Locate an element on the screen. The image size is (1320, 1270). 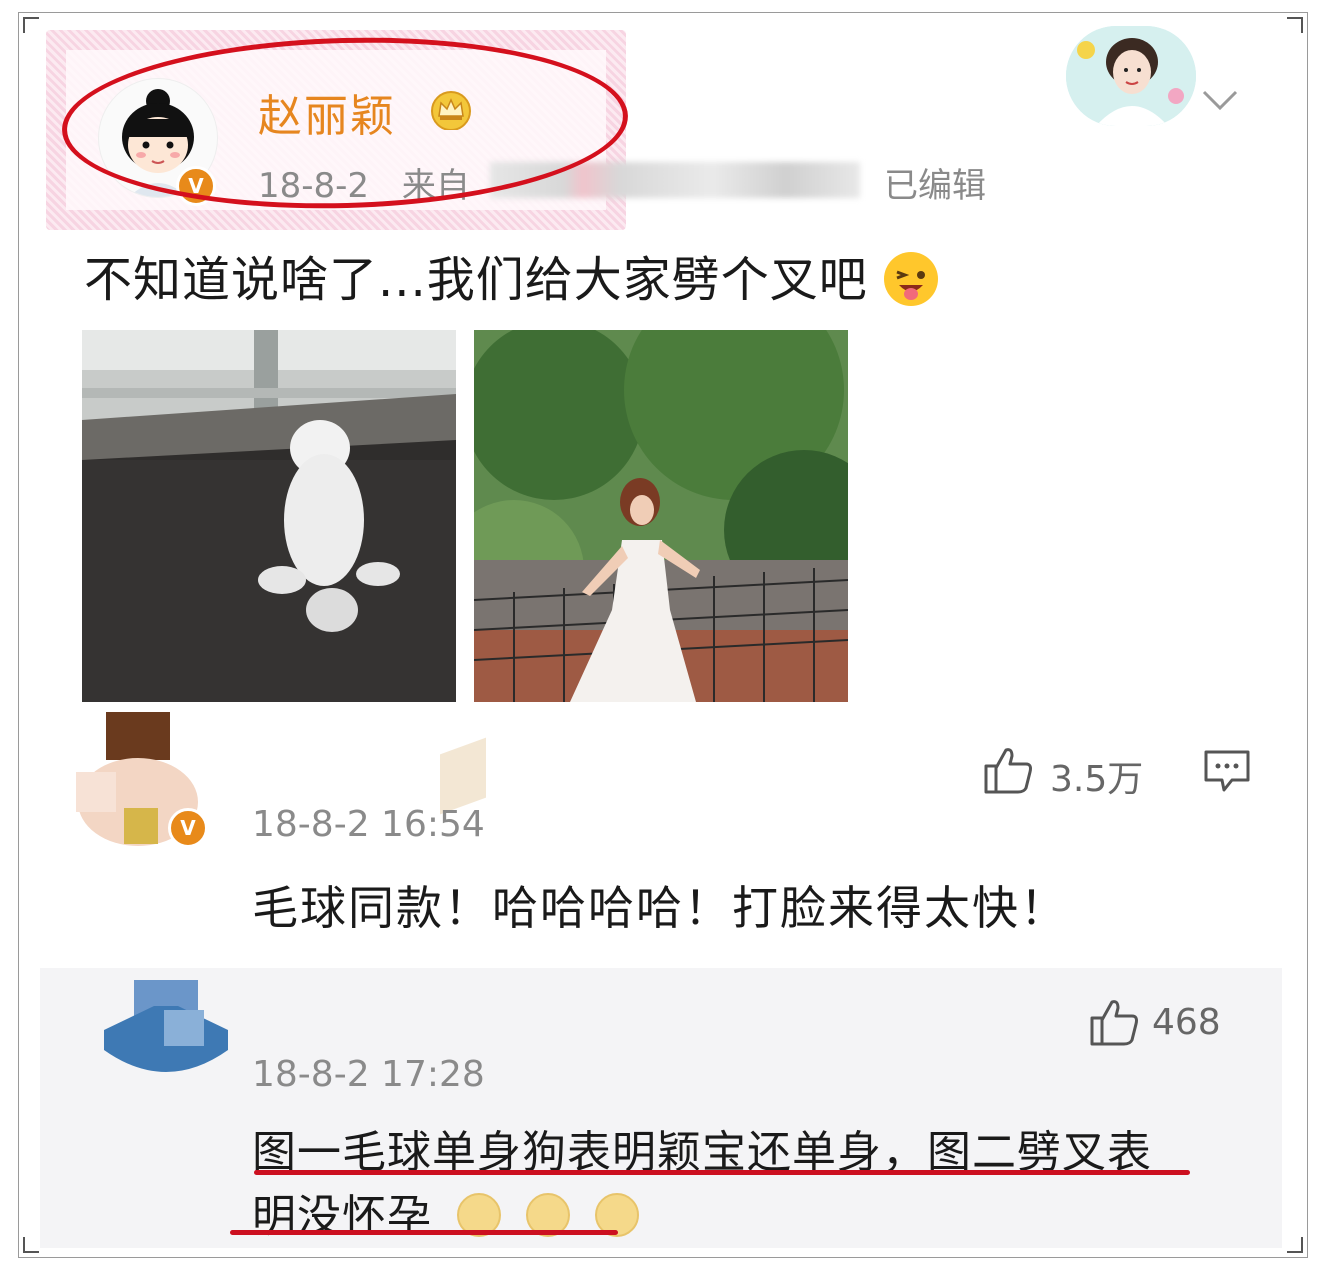
comment-2-time: 18-8-2 17:28 is located at coordinates (368, 1074).